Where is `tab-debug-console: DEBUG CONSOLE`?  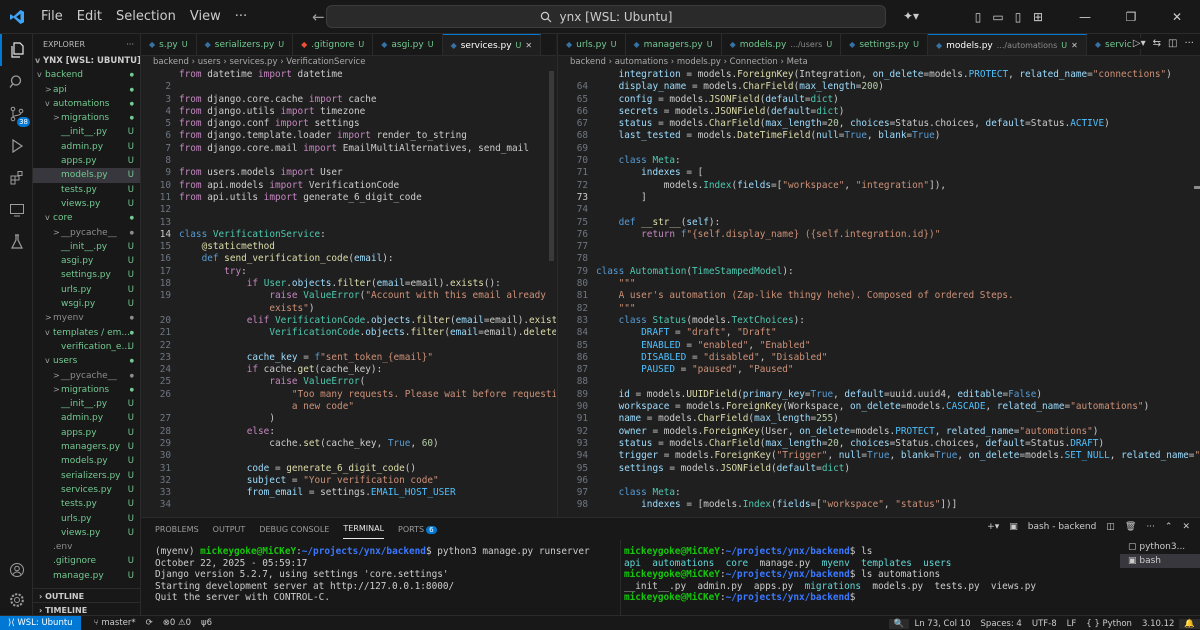 tab-debug-console: DEBUG CONSOLE is located at coordinates (294, 529).